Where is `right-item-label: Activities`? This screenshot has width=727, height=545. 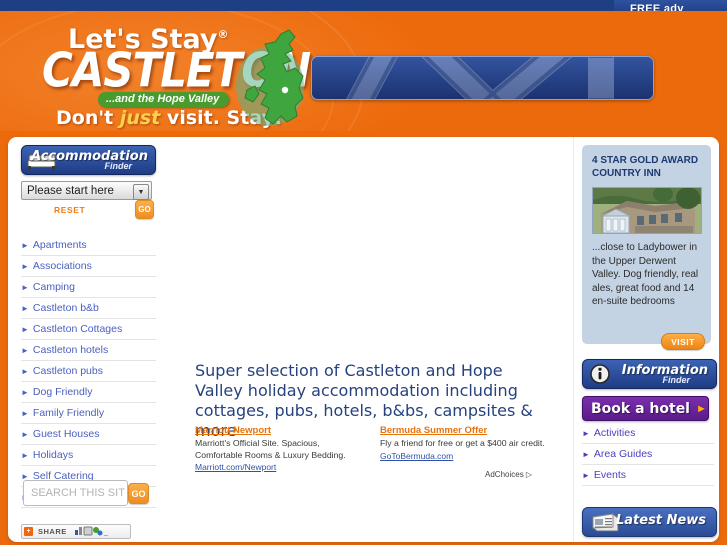
right-item-label: Activities is located at coordinates (614, 433).